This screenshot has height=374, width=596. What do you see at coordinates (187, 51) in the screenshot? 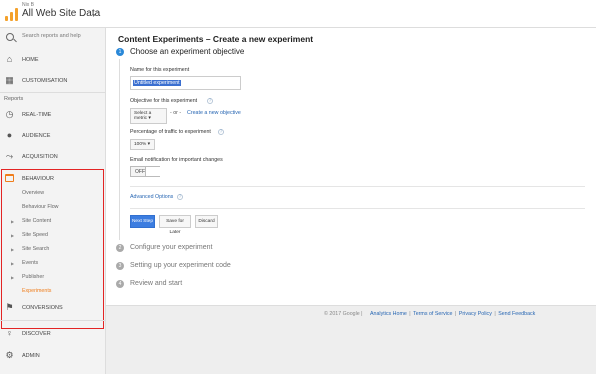
I see `step-1-label: Choose an experiment objective` at bounding box center [187, 51].